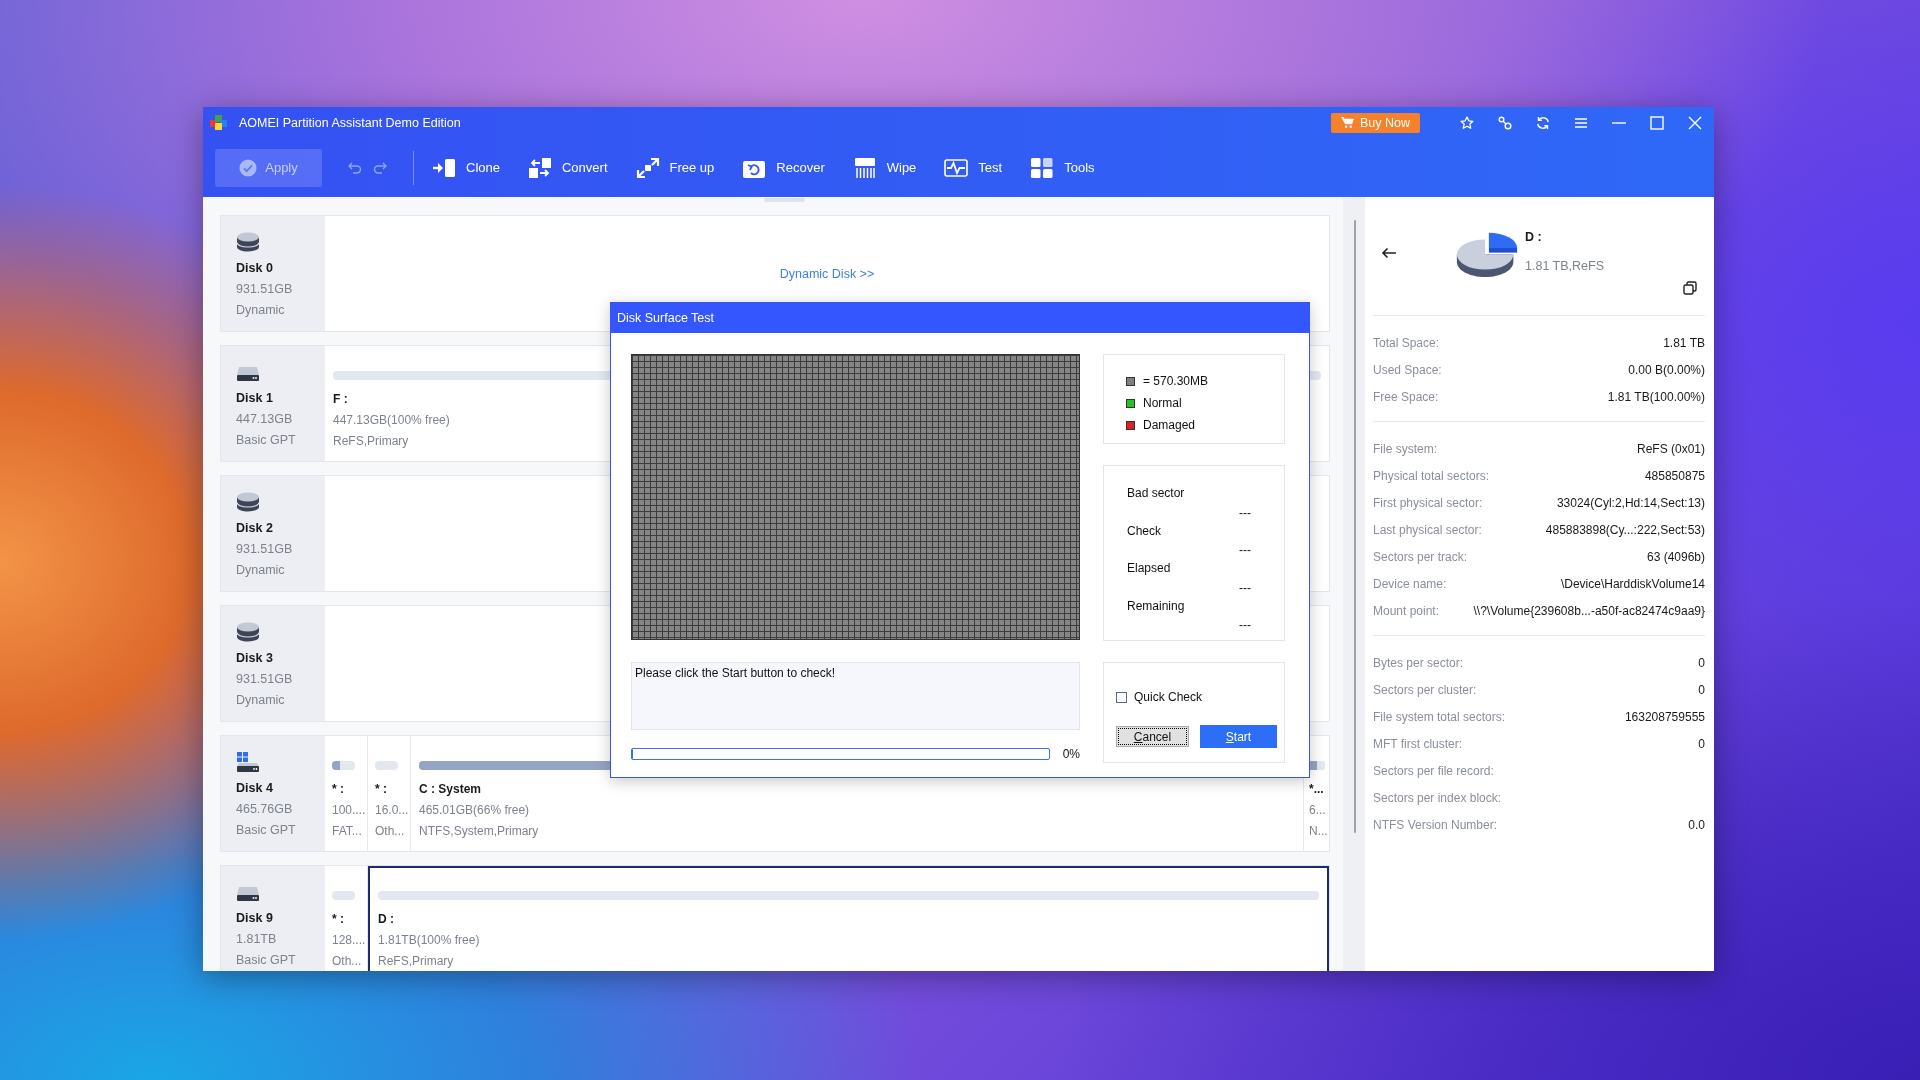 The image size is (1920, 1080). Describe the element at coordinates (735, 673) in the screenshot. I see `status-message: Please click the Start button to check!` at that location.